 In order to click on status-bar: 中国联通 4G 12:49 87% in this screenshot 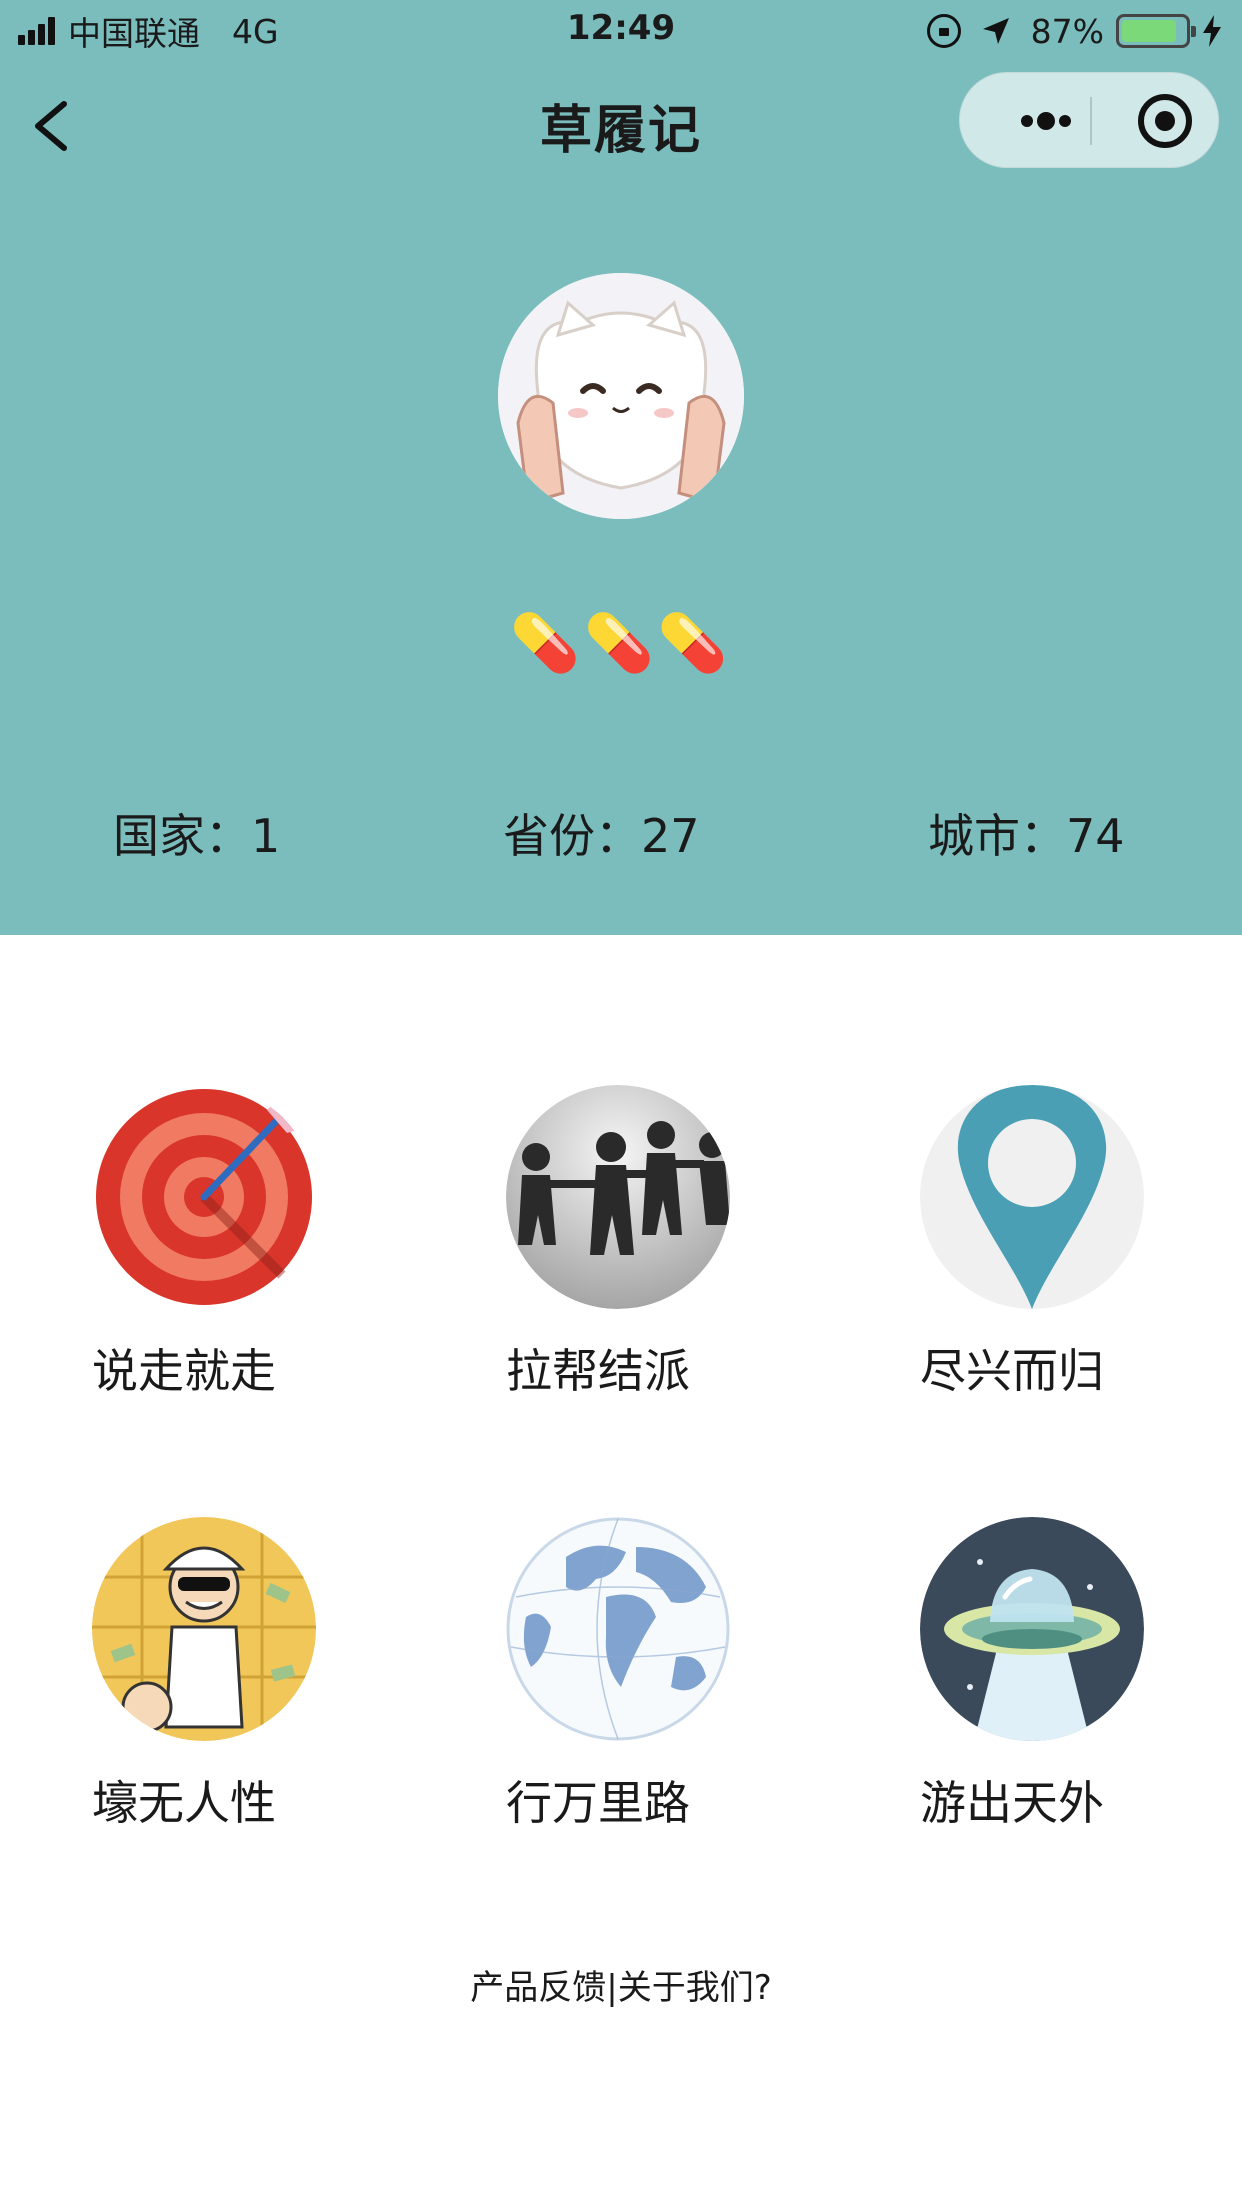, I will do `click(621, 31)`.